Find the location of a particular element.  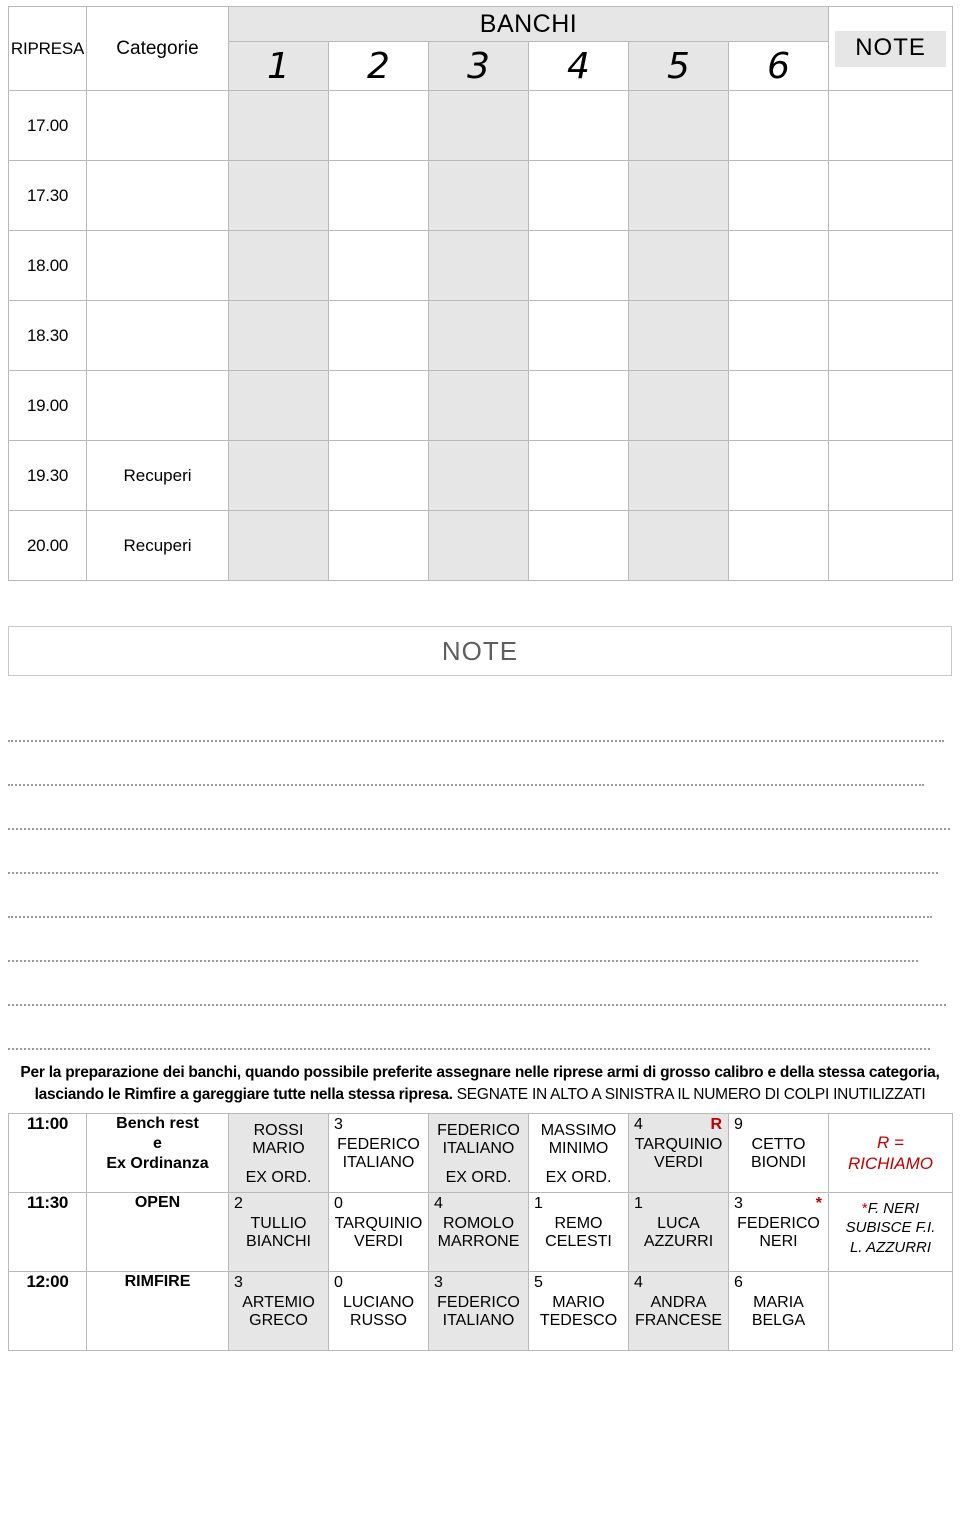

assignment-slot-bench-5: 4 ANDRA FRANCESE is located at coordinates (678, 1310).